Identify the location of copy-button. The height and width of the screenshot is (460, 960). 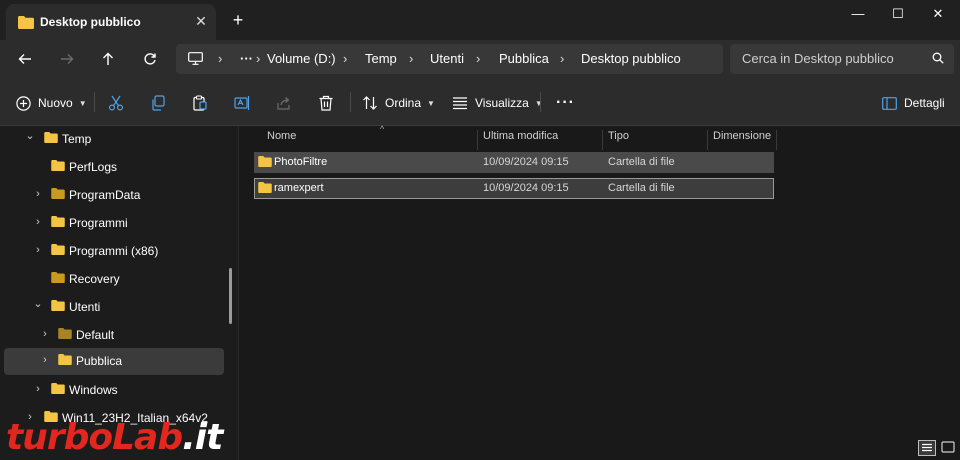
(158, 103).